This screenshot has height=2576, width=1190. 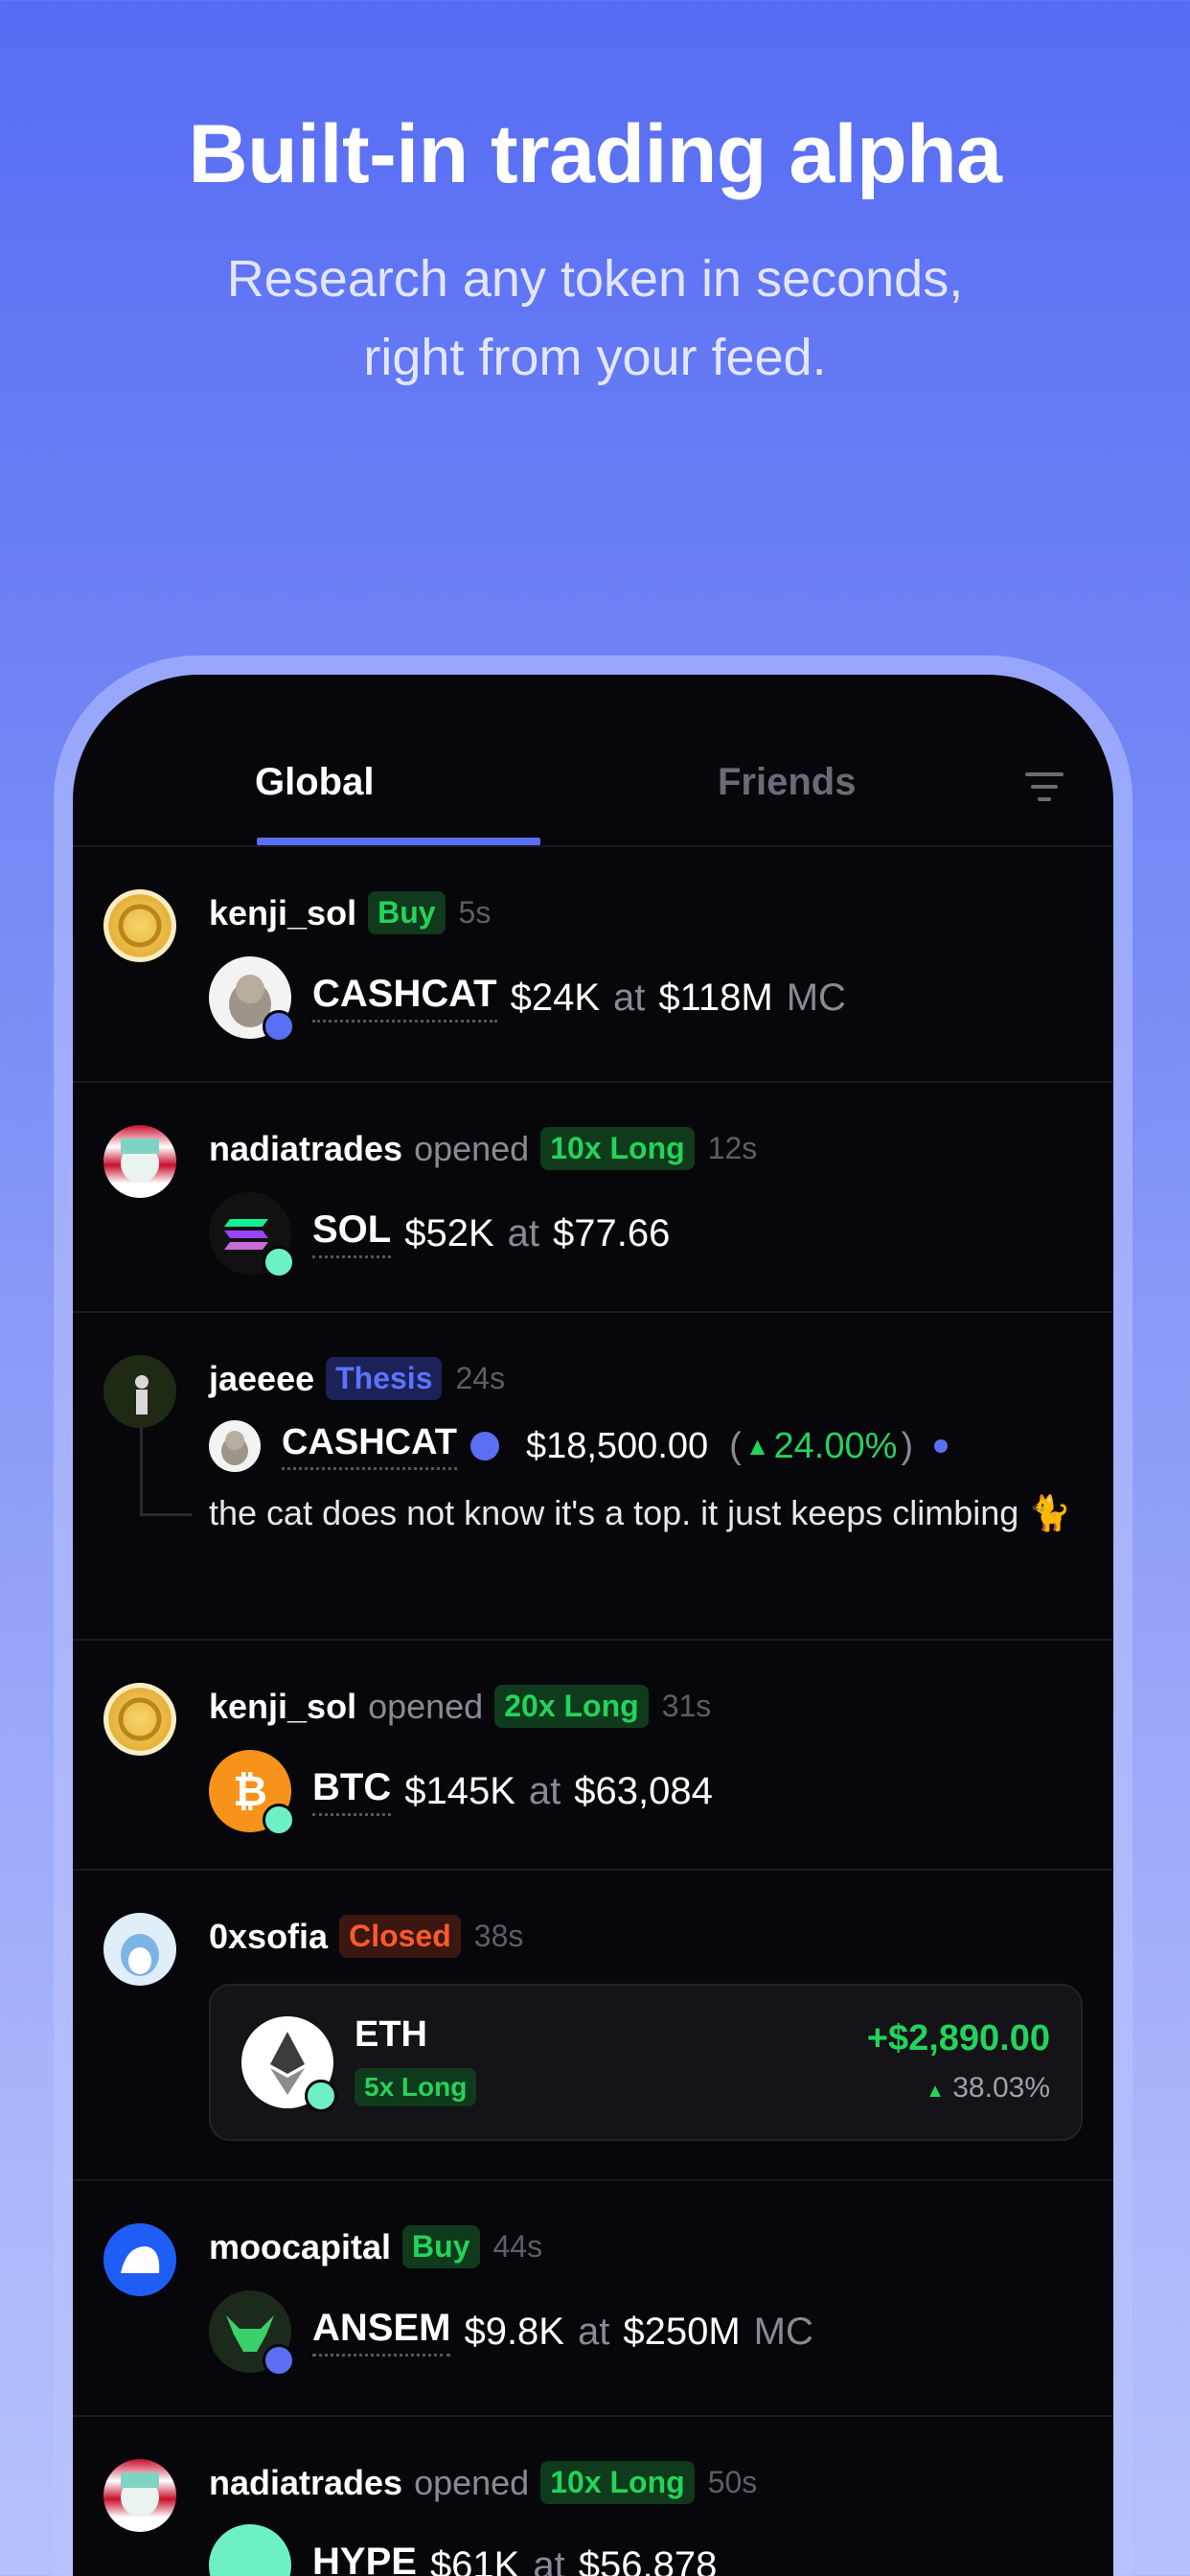 What do you see at coordinates (315, 782) in the screenshot?
I see `tab-global: Global` at bounding box center [315, 782].